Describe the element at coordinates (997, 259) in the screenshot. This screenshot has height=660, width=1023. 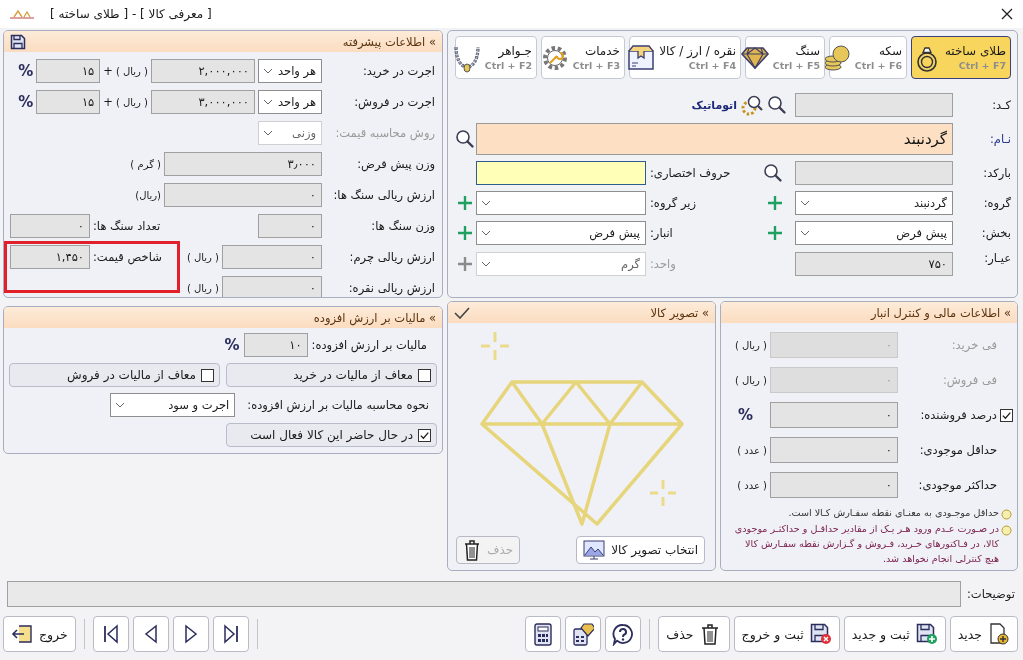
I see `field-label: عیـار:` at that location.